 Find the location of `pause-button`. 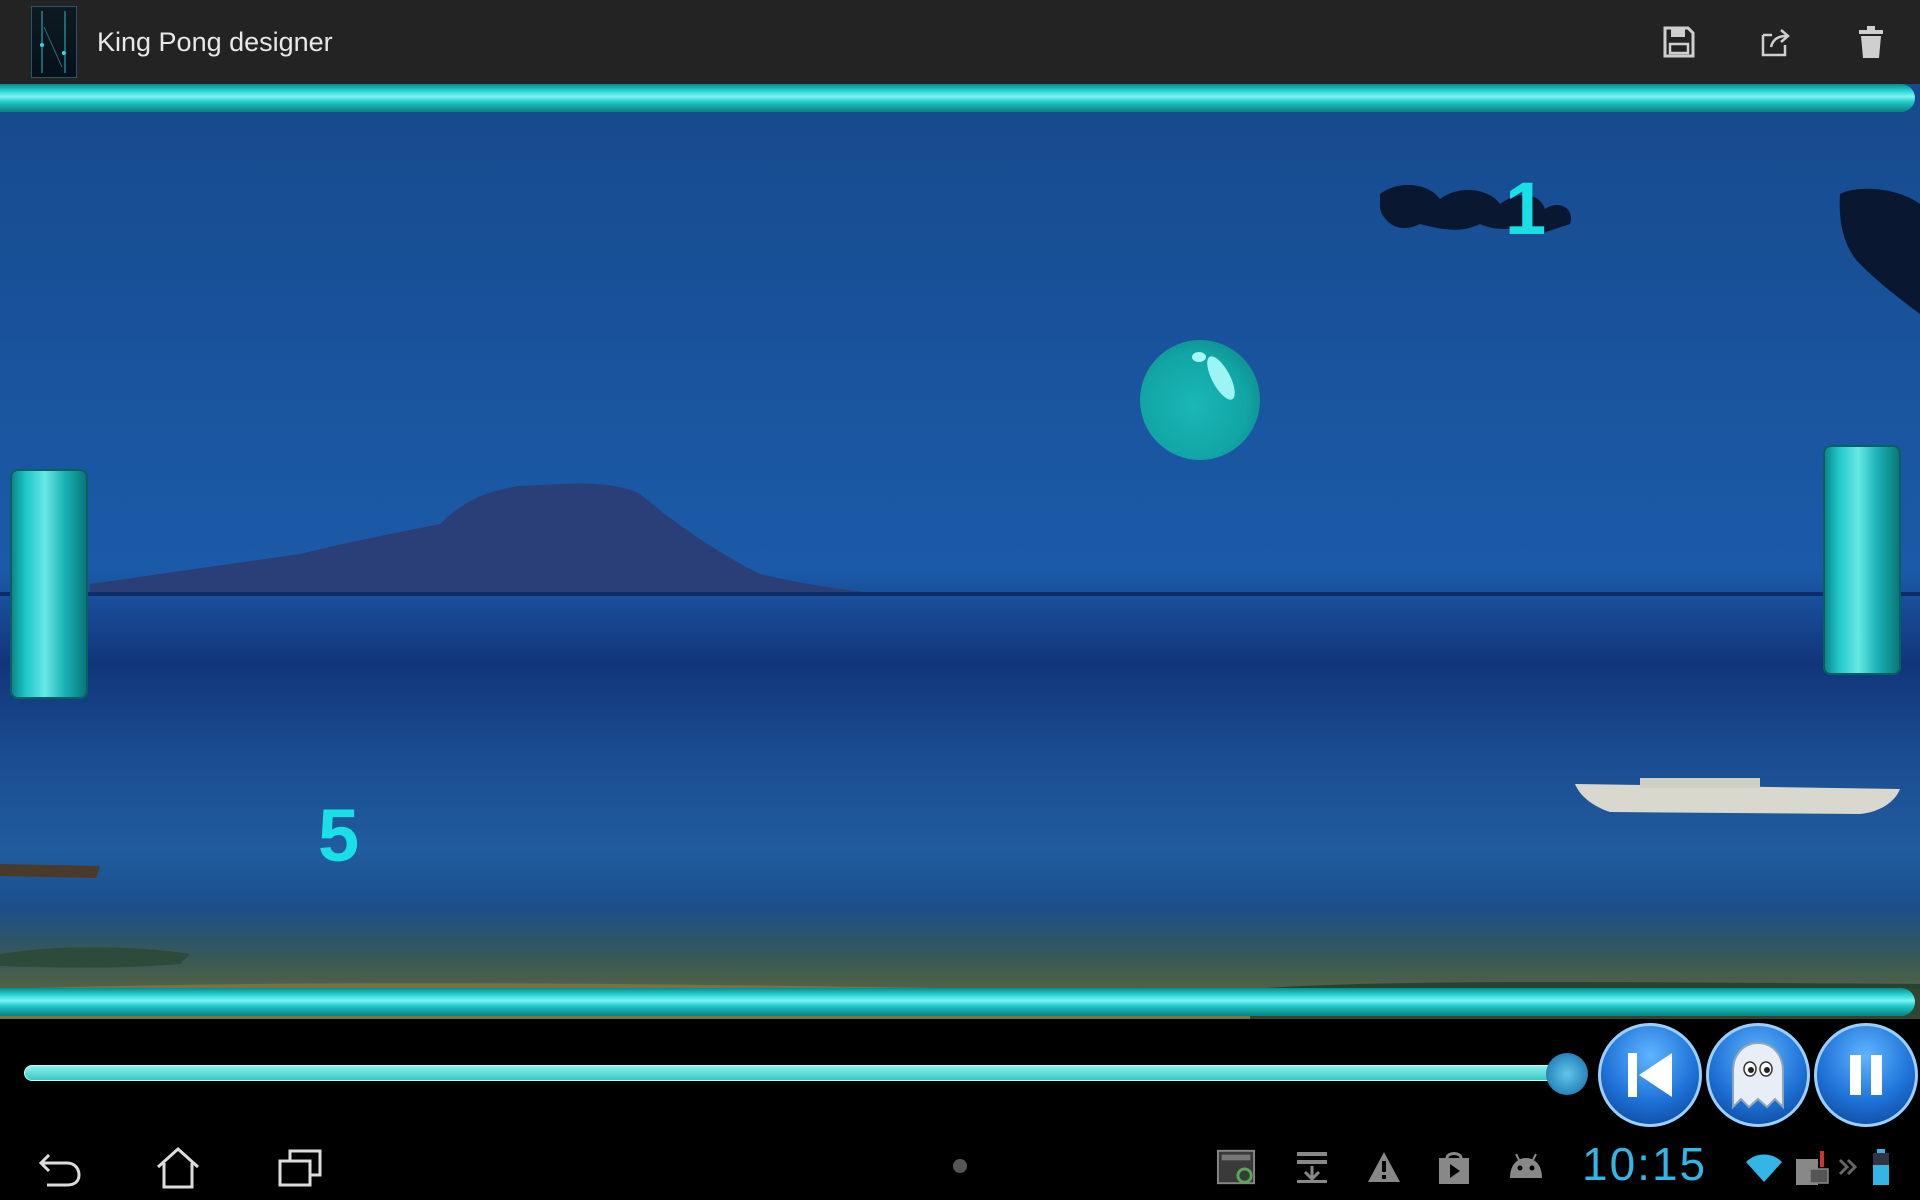

pause-button is located at coordinates (1866, 1075).